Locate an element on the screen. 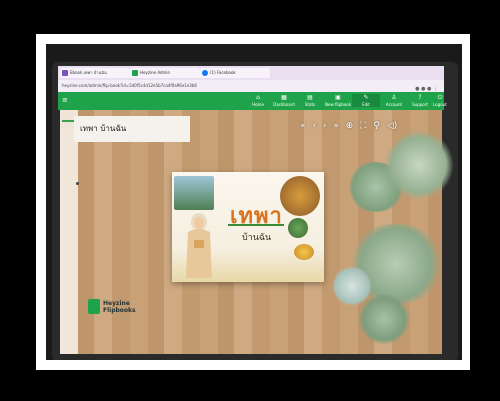  stats-icon: ▤ is located at coordinates (310, 97).